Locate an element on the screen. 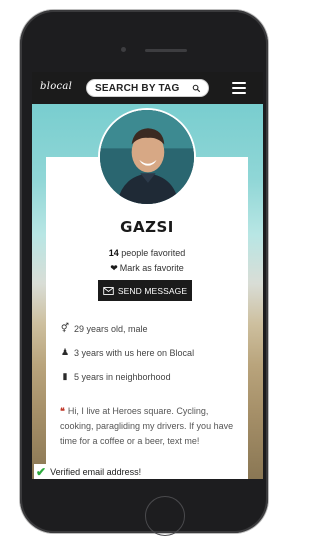 The image size is (320, 536). search-icon is located at coordinates (196, 88).